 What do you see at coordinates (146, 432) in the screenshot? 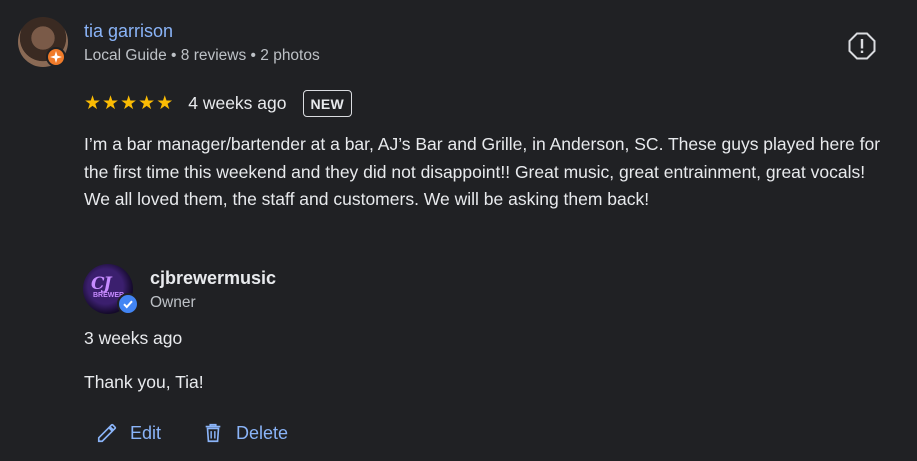
I see `edit-label: Edit` at bounding box center [146, 432].